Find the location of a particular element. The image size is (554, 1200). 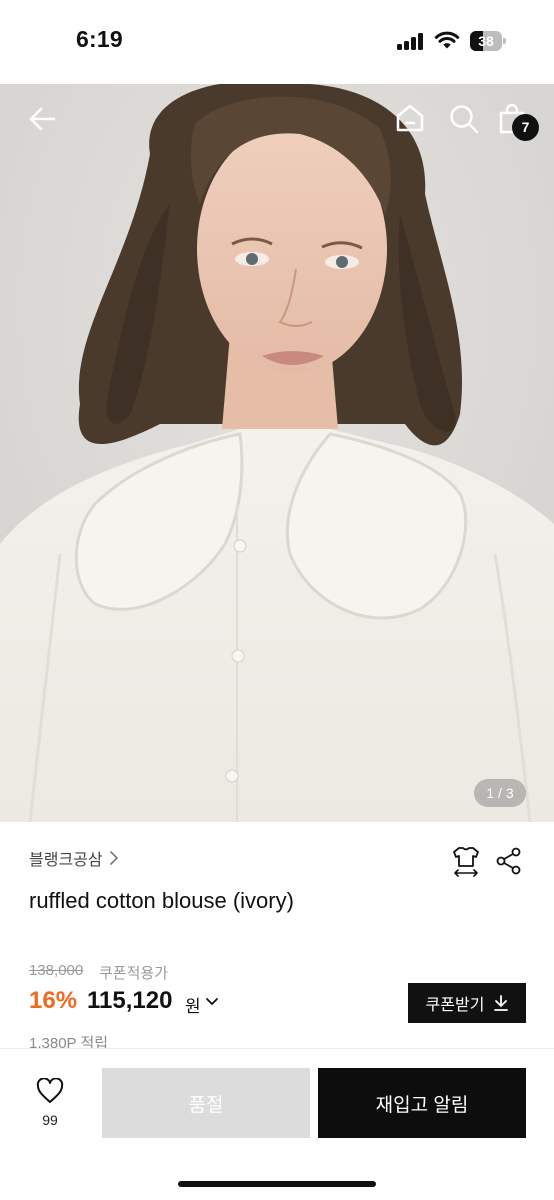

soldout-label: 품절 is located at coordinates (206, 1105).